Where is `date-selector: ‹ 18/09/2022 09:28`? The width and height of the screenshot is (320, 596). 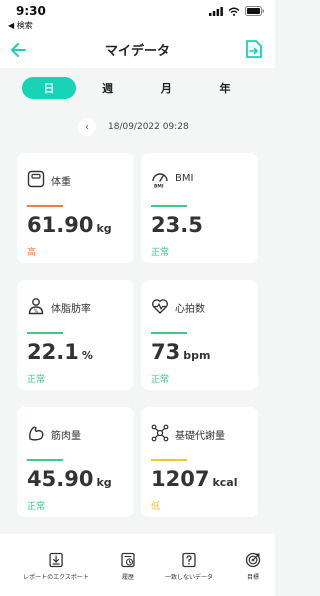
date-selector: ‹ 18/09/2022 09:28 is located at coordinates (139, 127).